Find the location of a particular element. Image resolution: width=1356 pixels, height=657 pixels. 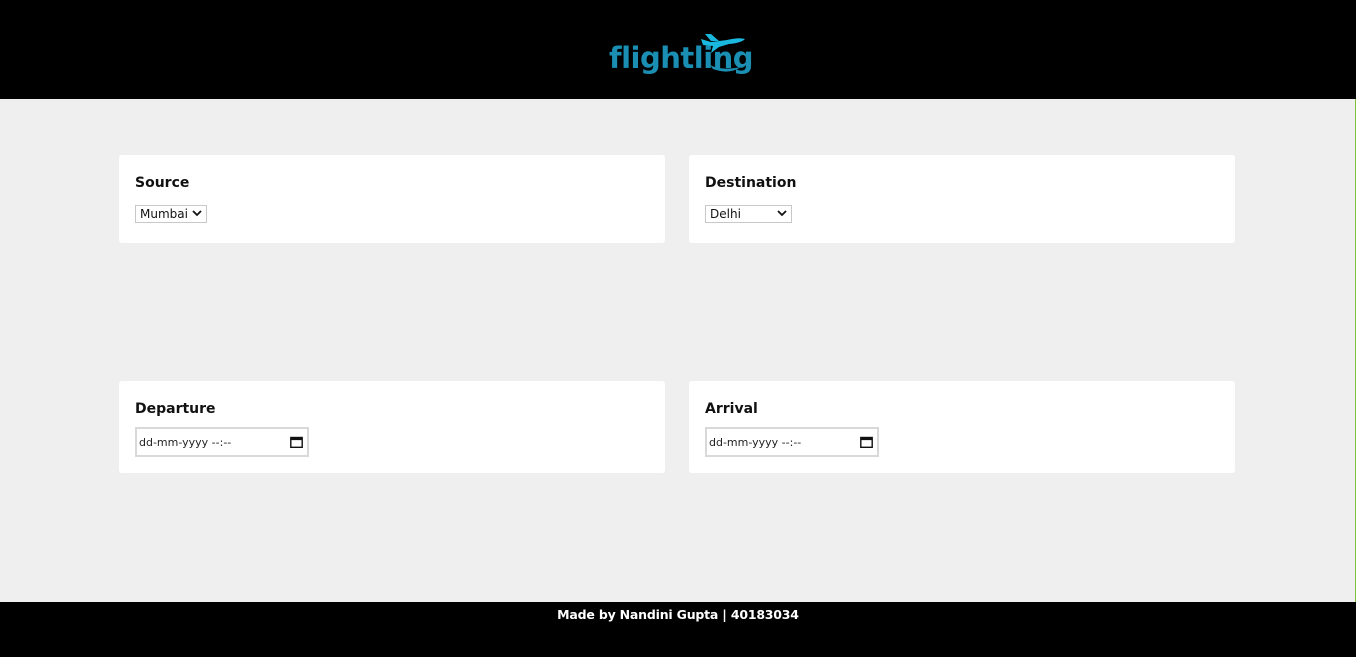

logo: flightling is located at coordinates (681, 55).